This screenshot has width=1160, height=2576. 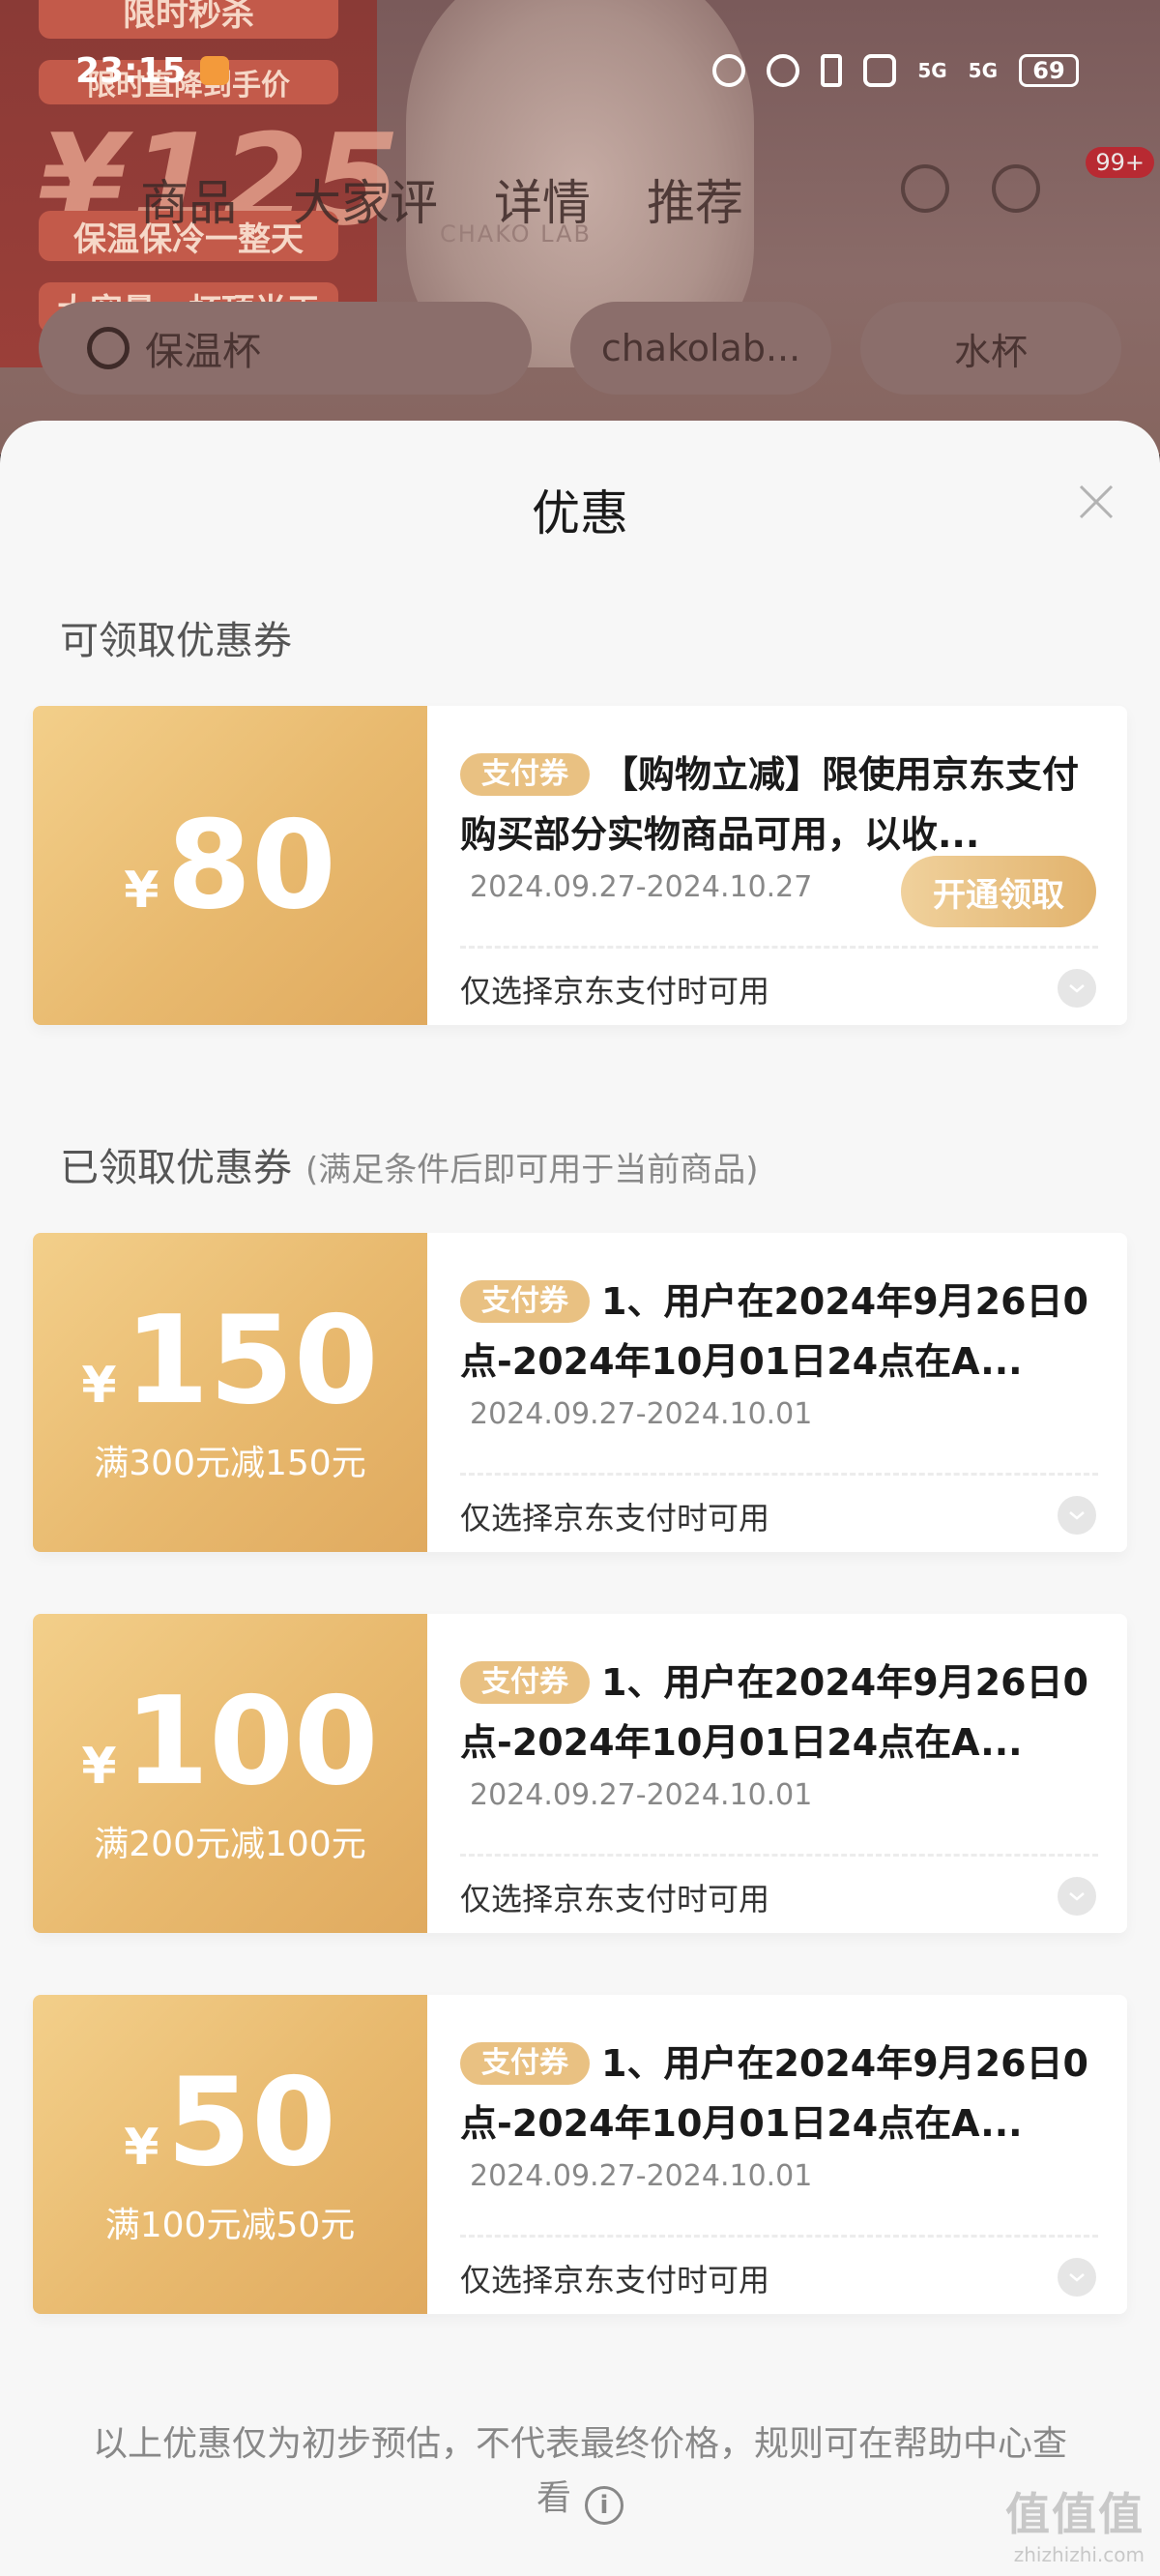 I want to click on home-icon, so click(x=925, y=188).